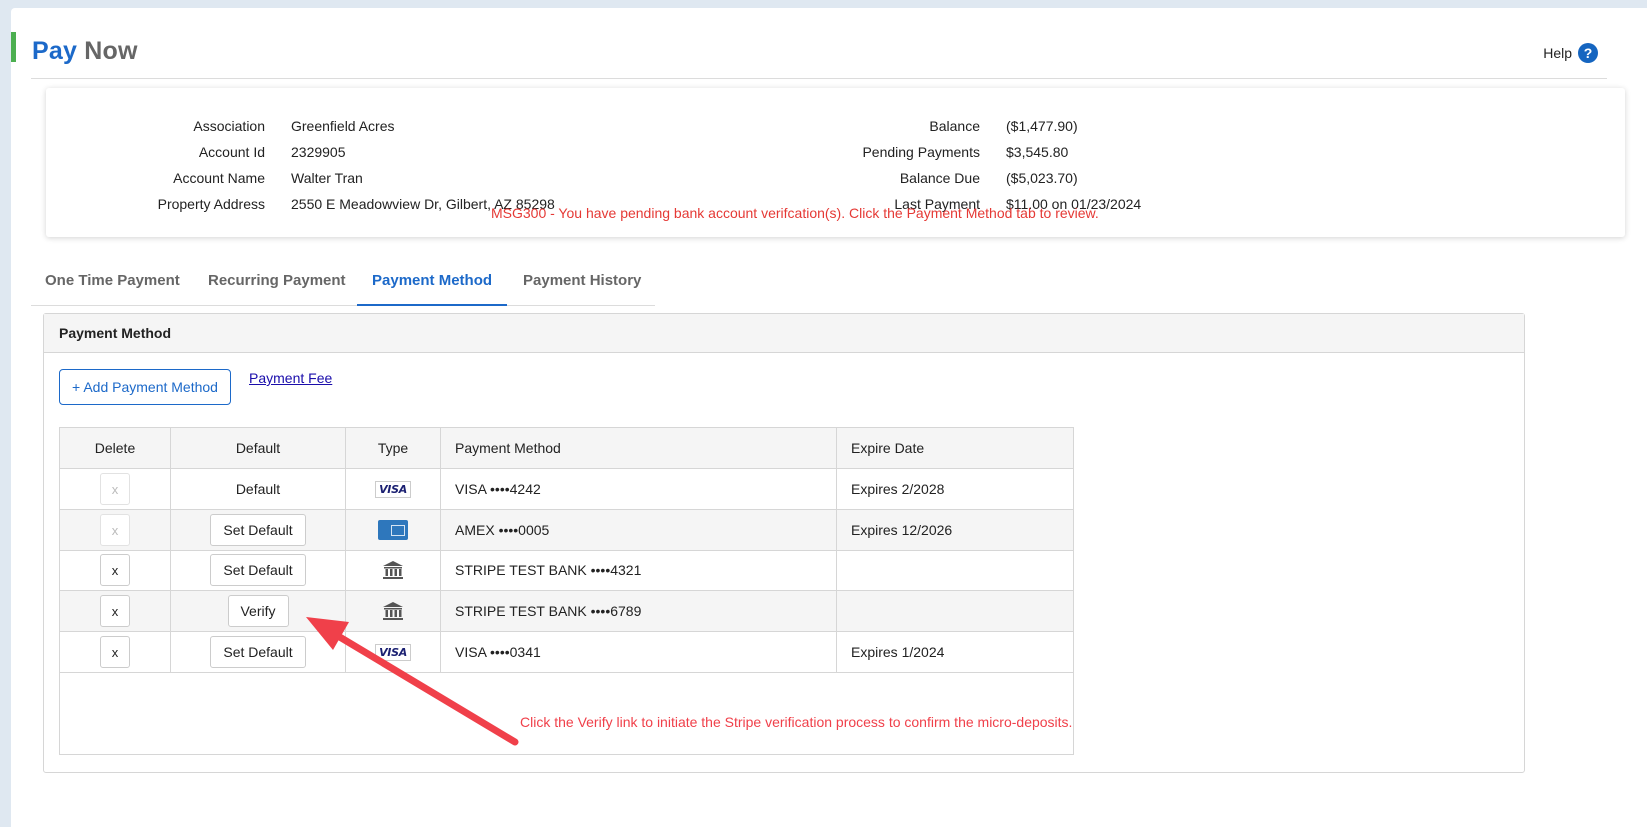  I want to click on panel-title: Payment Method, so click(784, 333).